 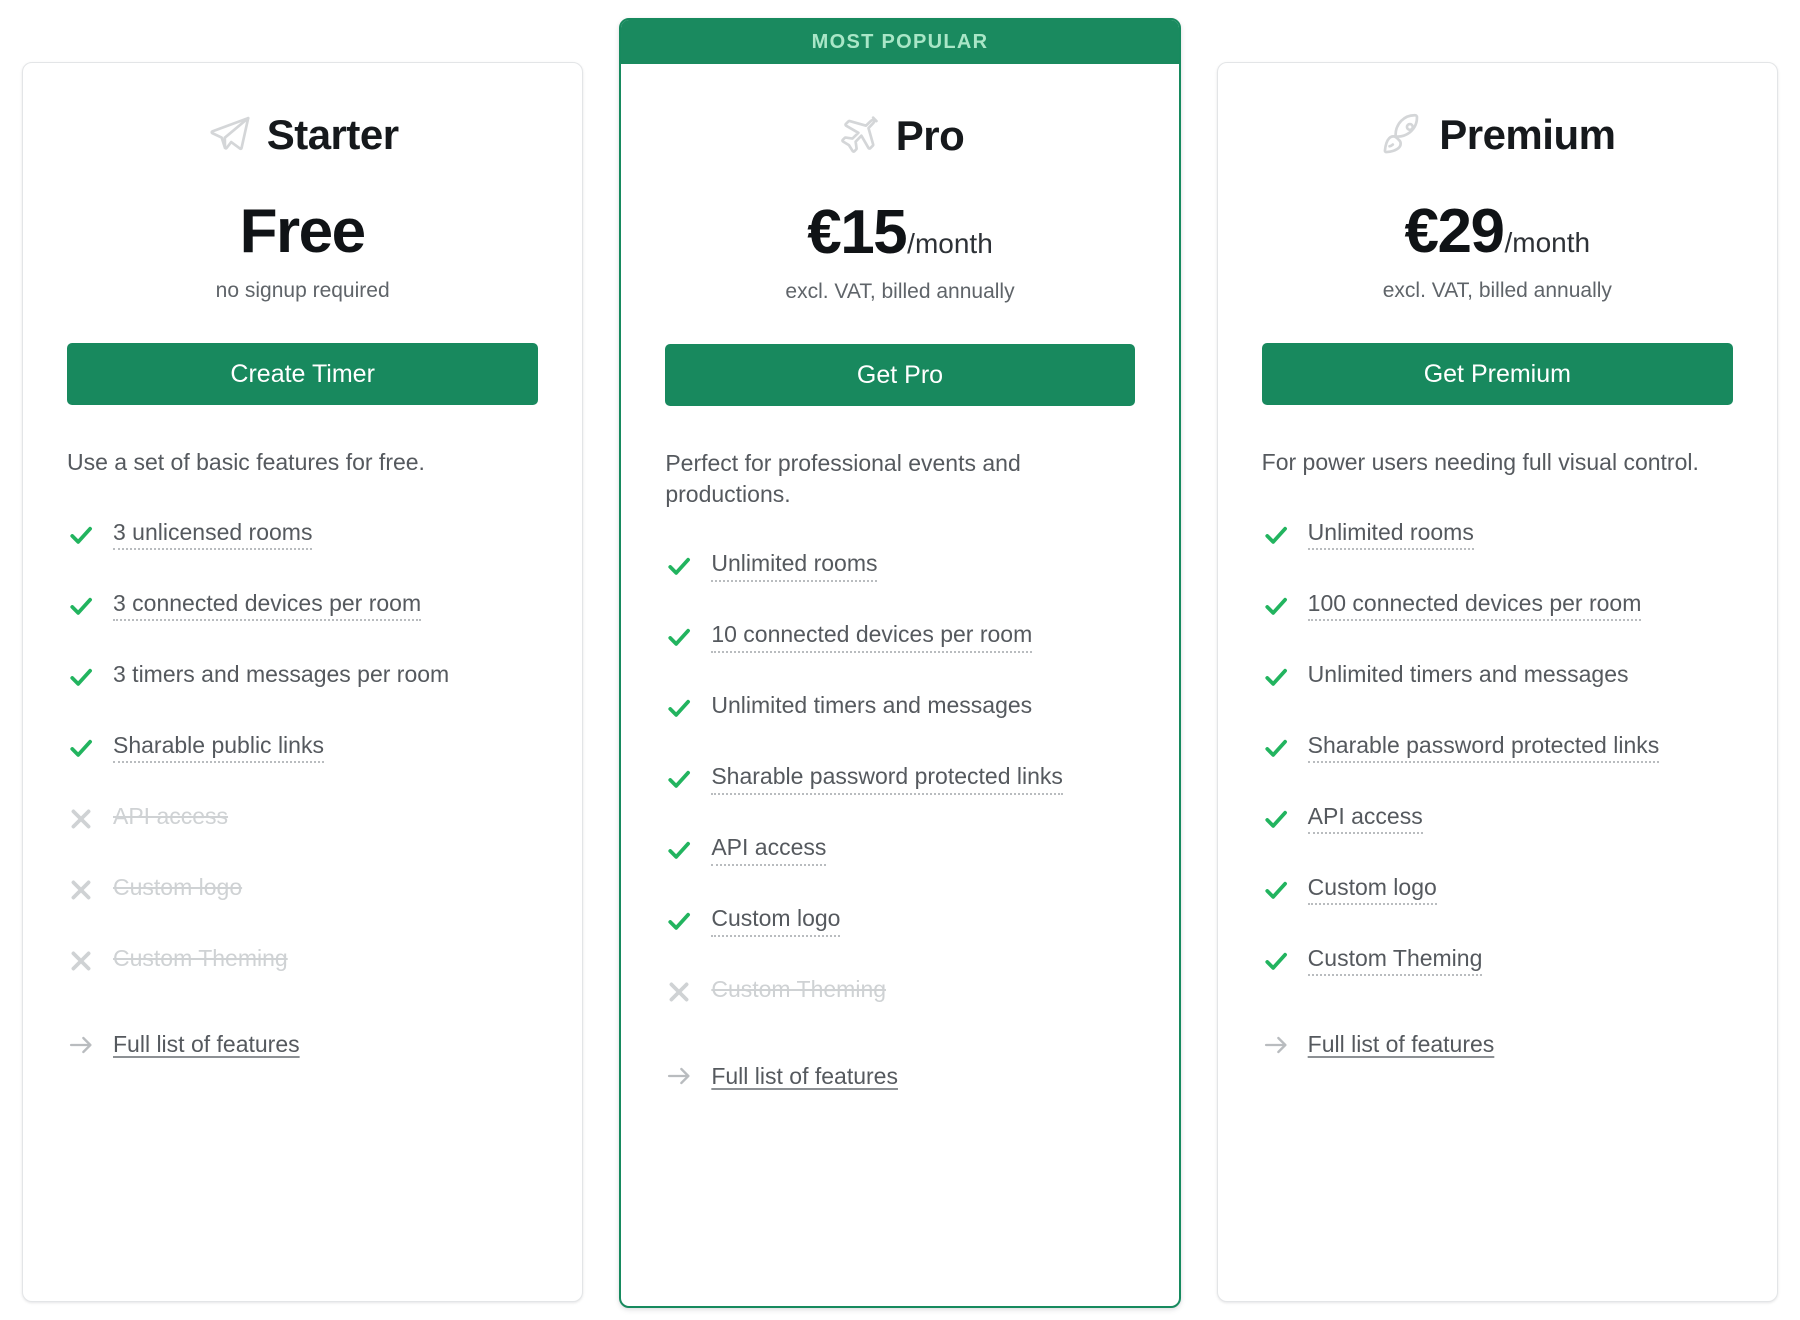 What do you see at coordinates (930, 135) in the screenshot?
I see `plan-name: Pro` at bounding box center [930, 135].